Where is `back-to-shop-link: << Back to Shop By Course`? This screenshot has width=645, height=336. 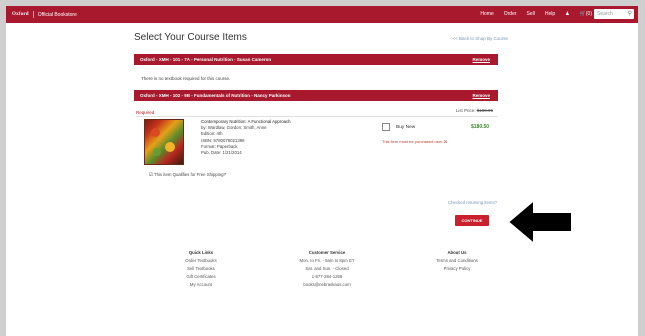
back-to-shop-link: << Back to Shop By Course is located at coordinates (480, 38).